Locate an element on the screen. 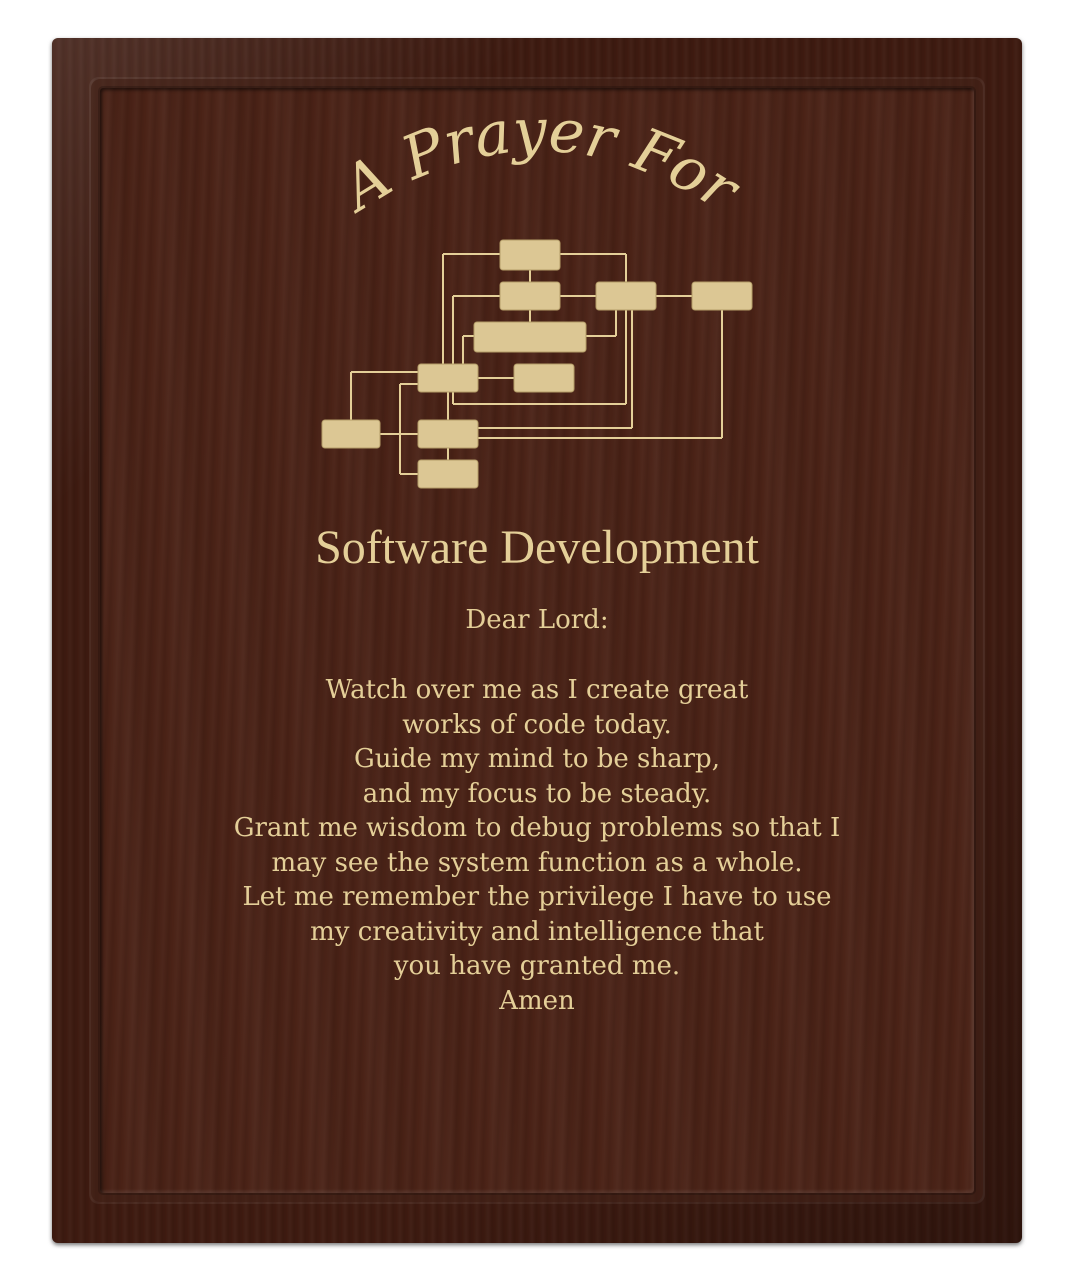  prayer-line: and my focus to be steady. is located at coordinates (537, 793).